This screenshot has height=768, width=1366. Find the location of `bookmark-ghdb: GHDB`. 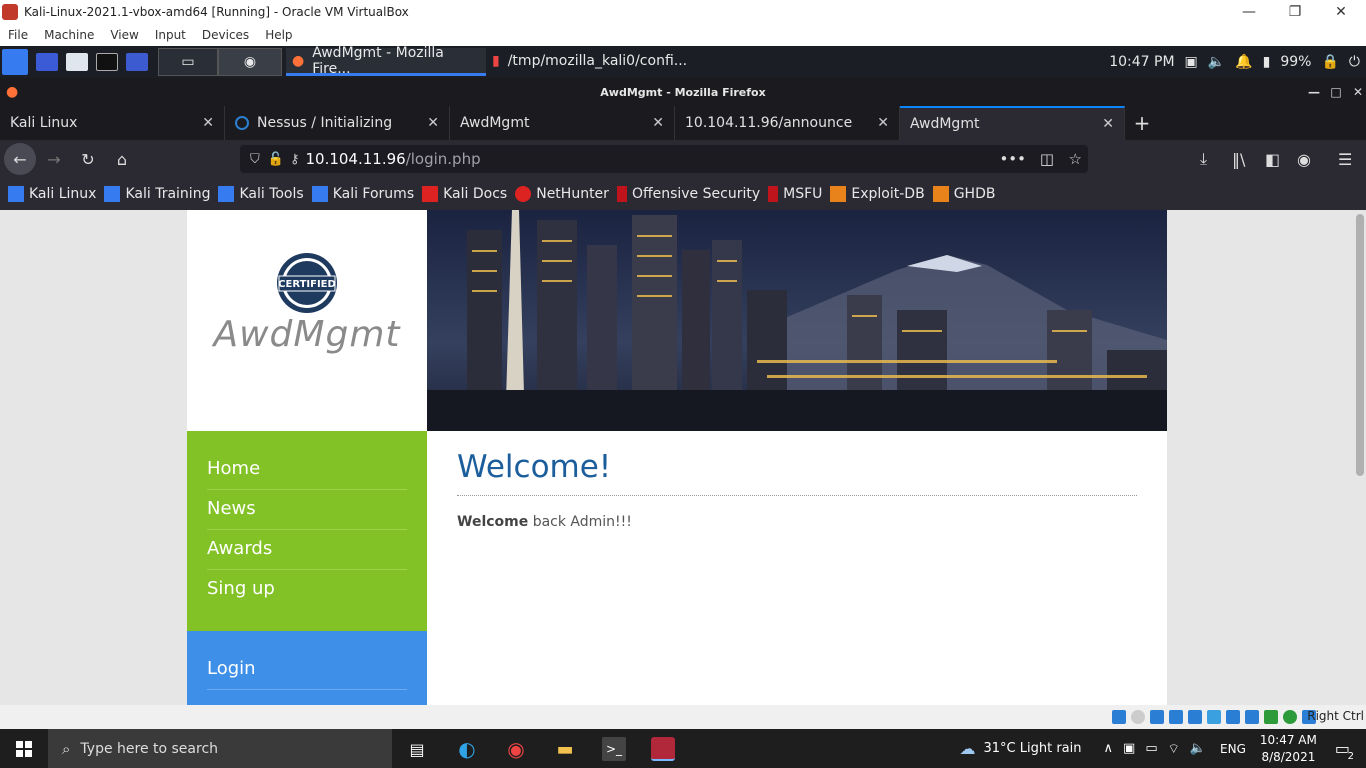

bookmark-ghdb: GHDB is located at coordinates (963, 194).